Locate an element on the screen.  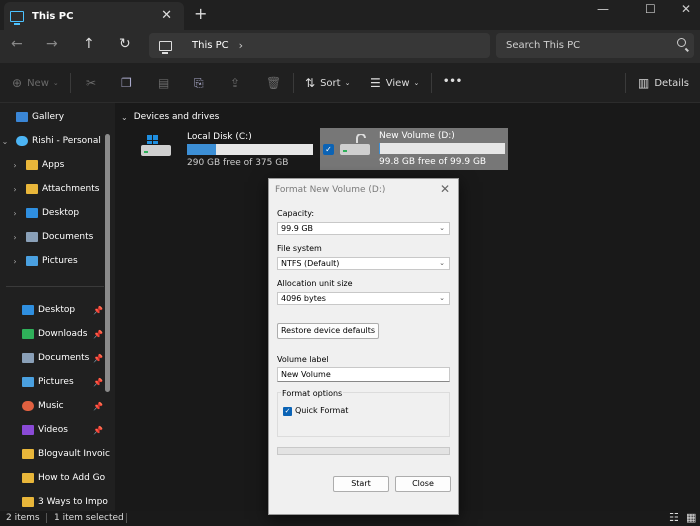
capacity-select: 99.9 GB ⌄ is located at coordinates (363, 228).